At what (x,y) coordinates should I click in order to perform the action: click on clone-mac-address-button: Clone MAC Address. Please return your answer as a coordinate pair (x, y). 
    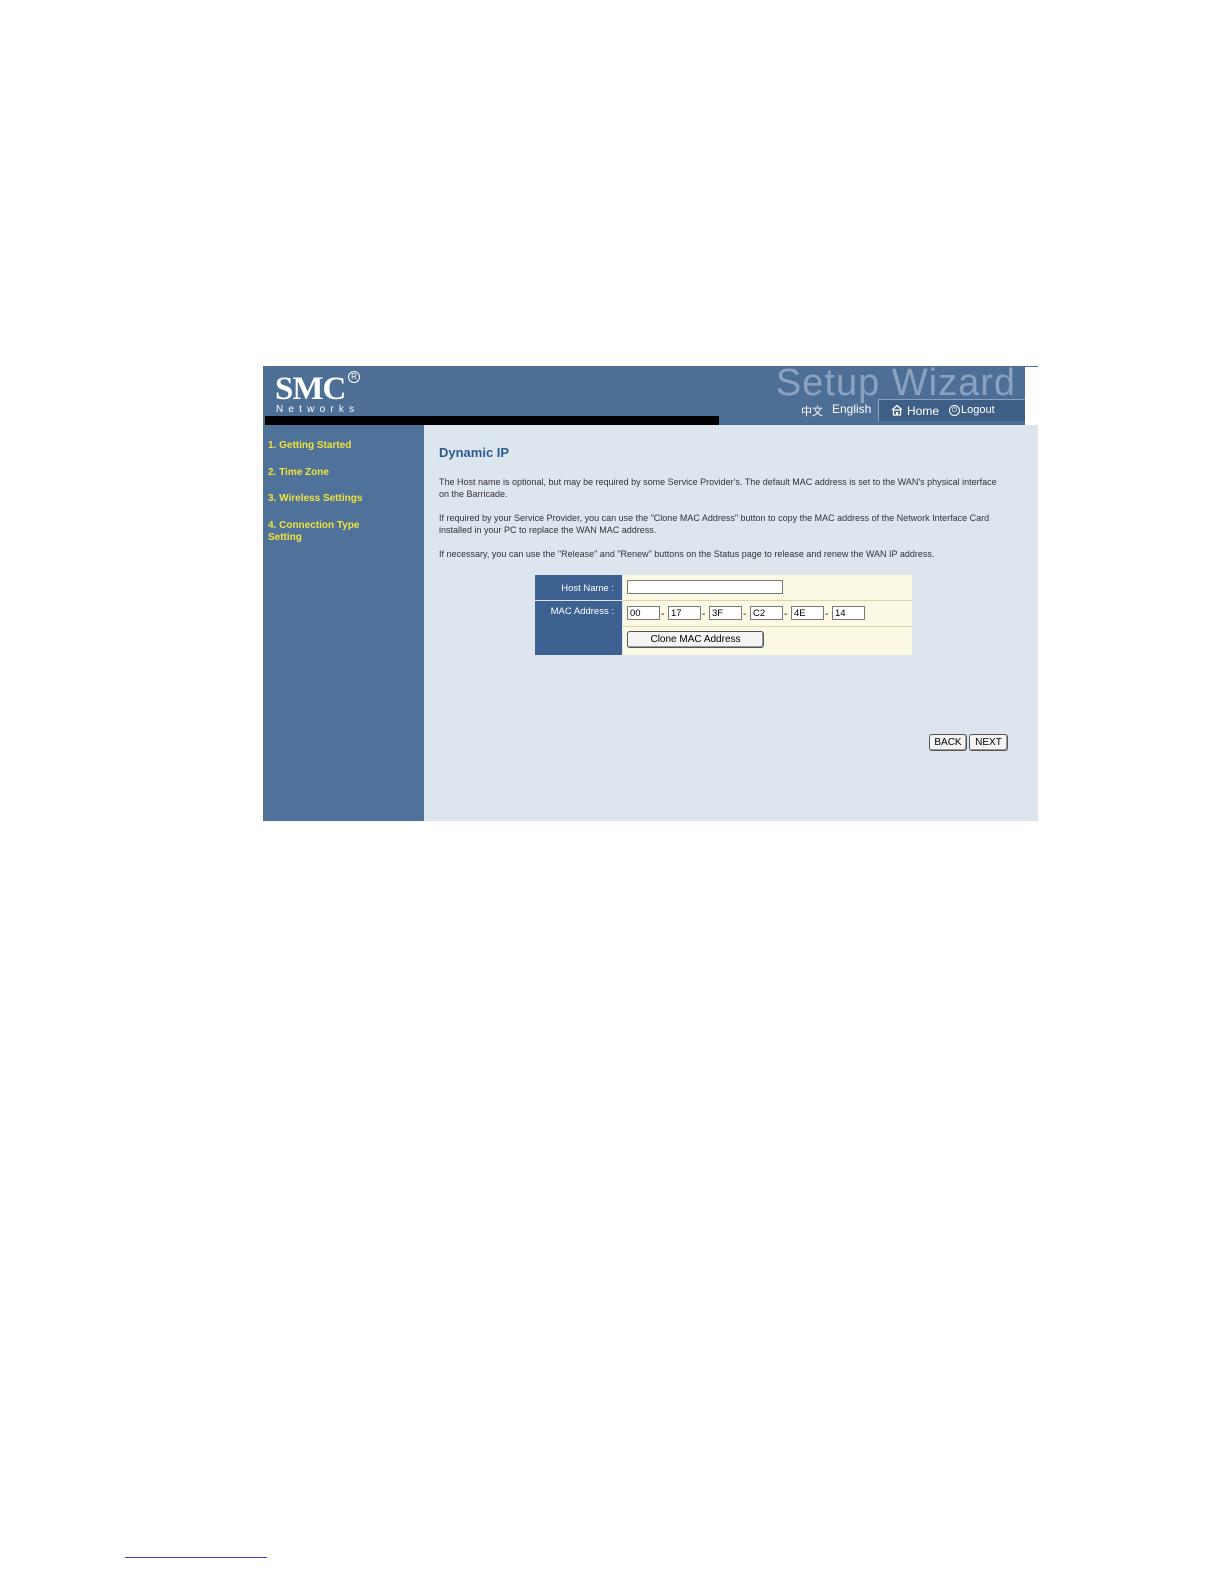
    Looking at the image, I should click on (695, 639).